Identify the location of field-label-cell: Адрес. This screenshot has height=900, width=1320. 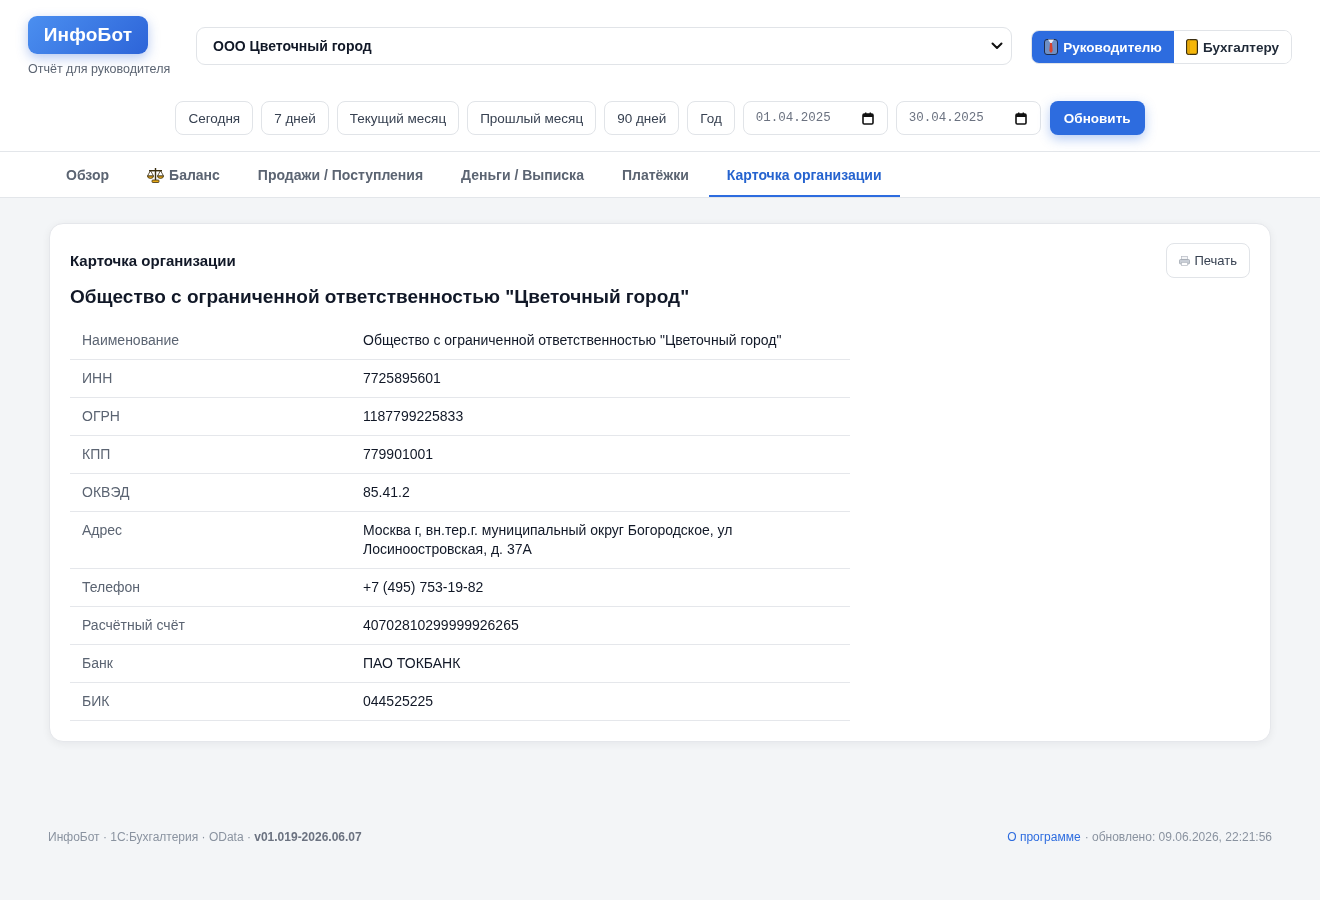
(210, 540).